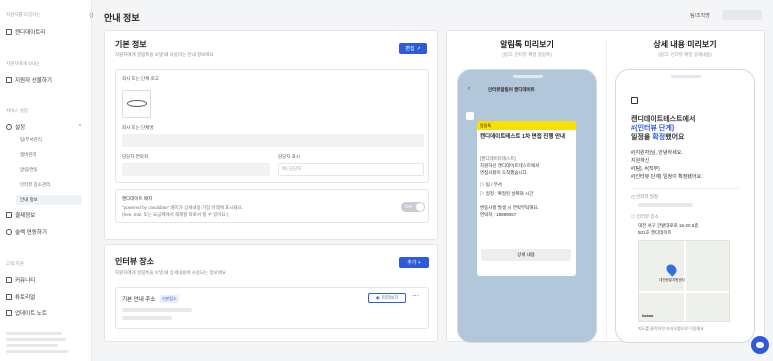  Describe the element at coordinates (122, 18) in the screenshot. I see `page-title: 안내 정보` at that location.